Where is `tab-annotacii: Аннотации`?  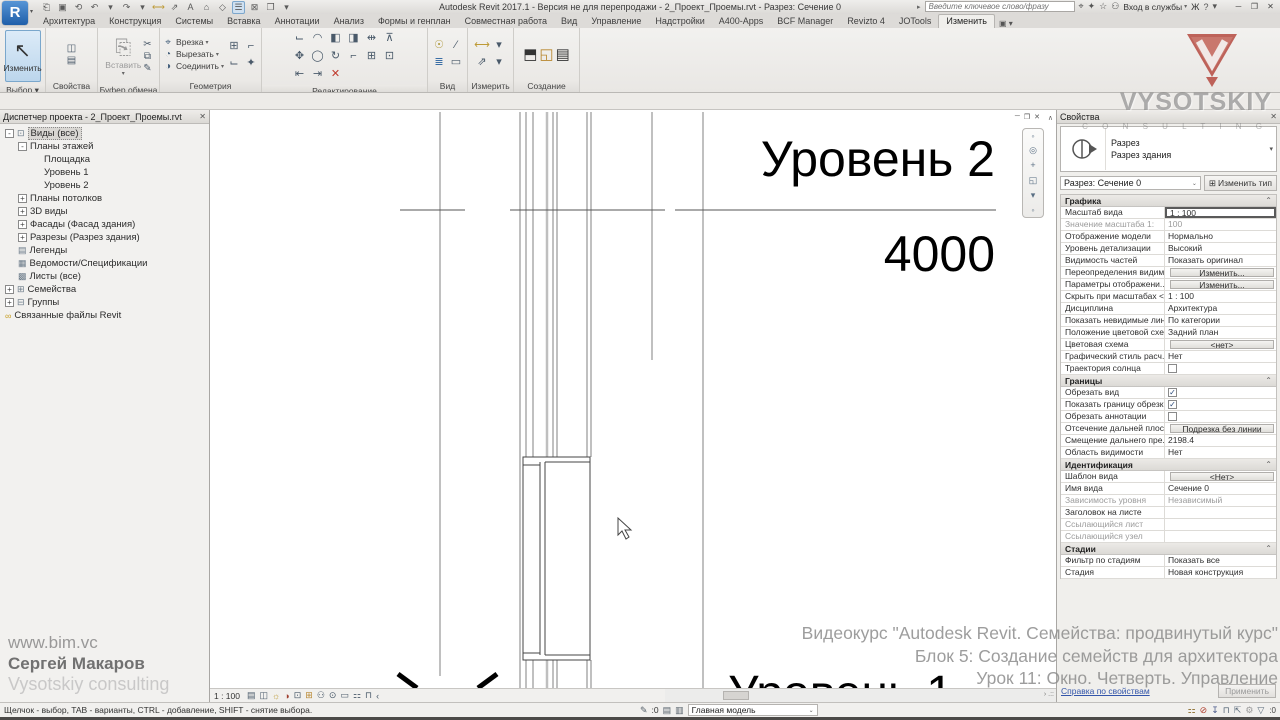
tab-annotacii: Аннотации is located at coordinates (297, 21).